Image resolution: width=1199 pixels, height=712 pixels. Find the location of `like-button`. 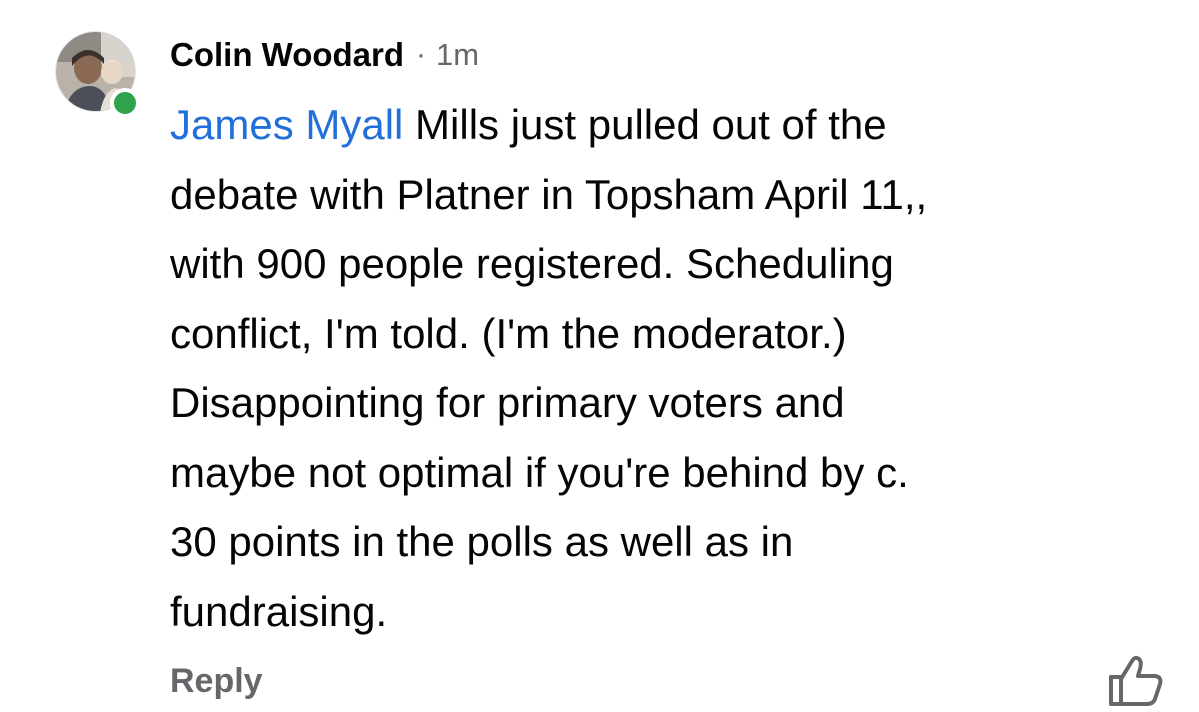

like-button is located at coordinates (1136, 681).